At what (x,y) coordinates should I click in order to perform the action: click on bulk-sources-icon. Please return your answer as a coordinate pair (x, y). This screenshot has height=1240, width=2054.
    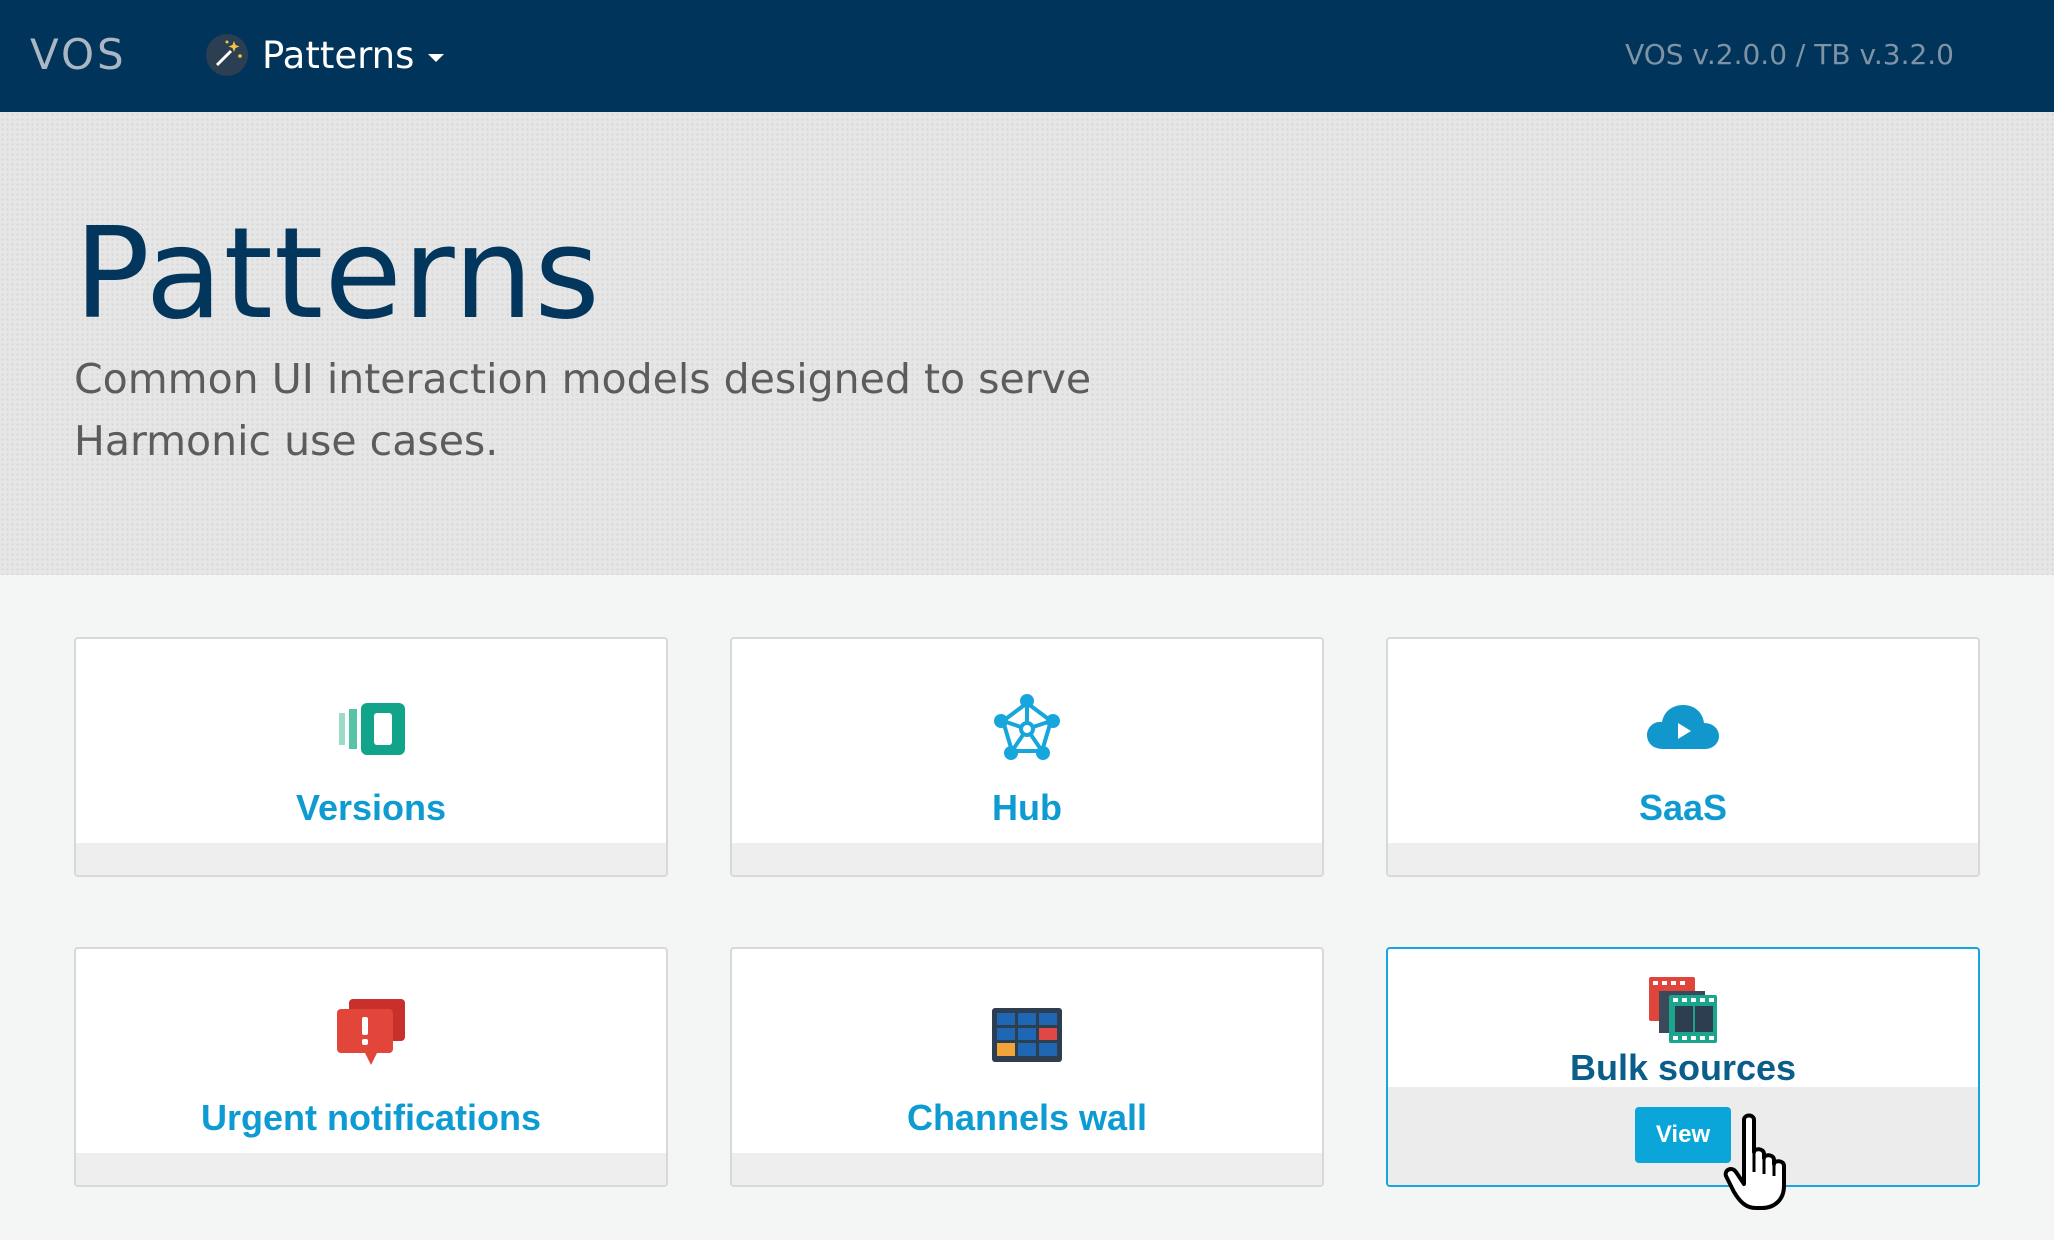
    Looking at the image, I should click on (1683, 1012).